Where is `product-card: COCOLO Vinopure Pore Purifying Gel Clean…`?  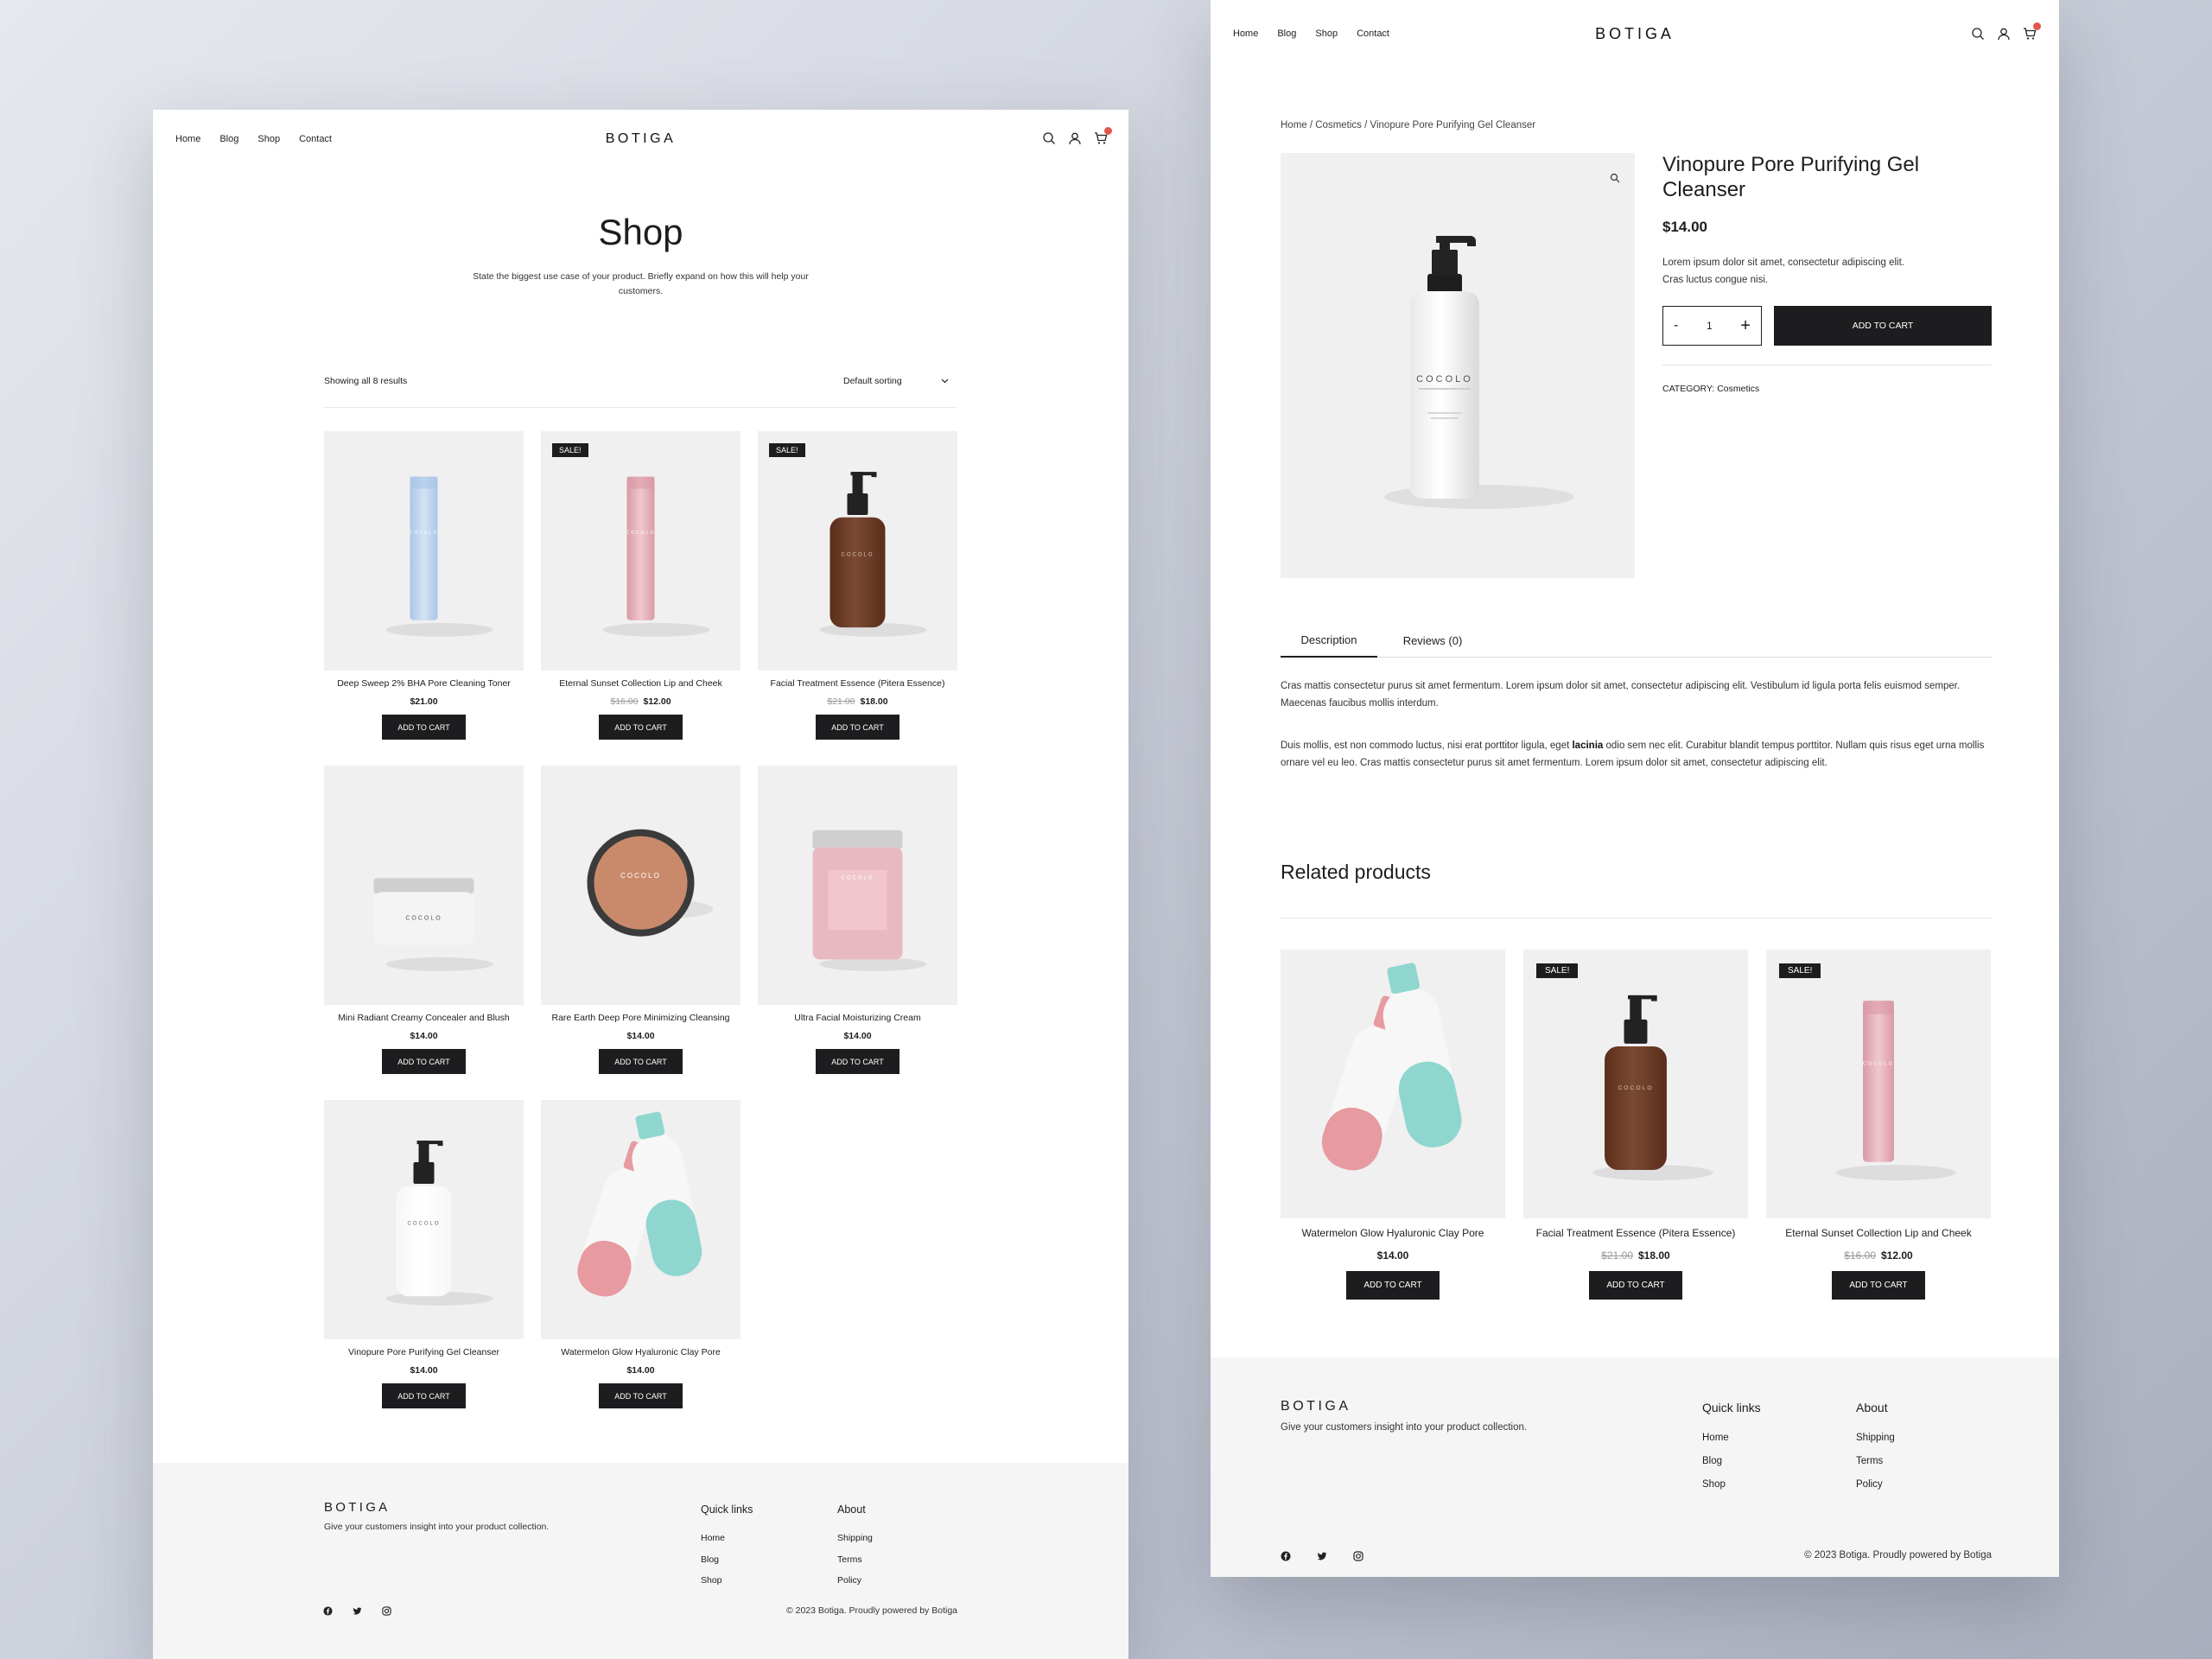
product-card: COCOLO Vinopure Pore Purifying Gel Clean… is located at coordinates (424, 1254).